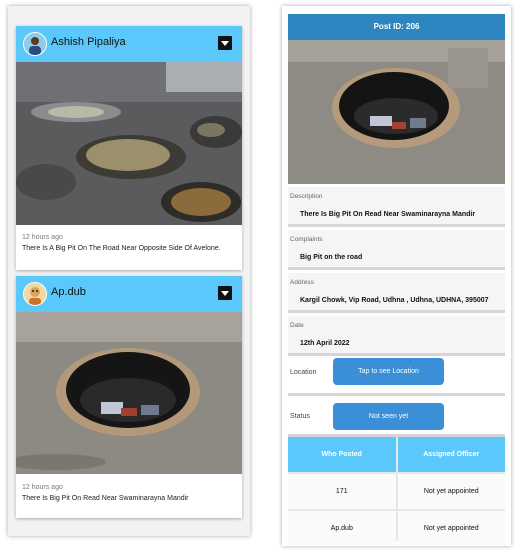 The height and width of the screenshot is (550, 517). Describe the element at coordinates (396, 27) in the screenshot. I see `post-id-header: Post ID: 206` at that location.